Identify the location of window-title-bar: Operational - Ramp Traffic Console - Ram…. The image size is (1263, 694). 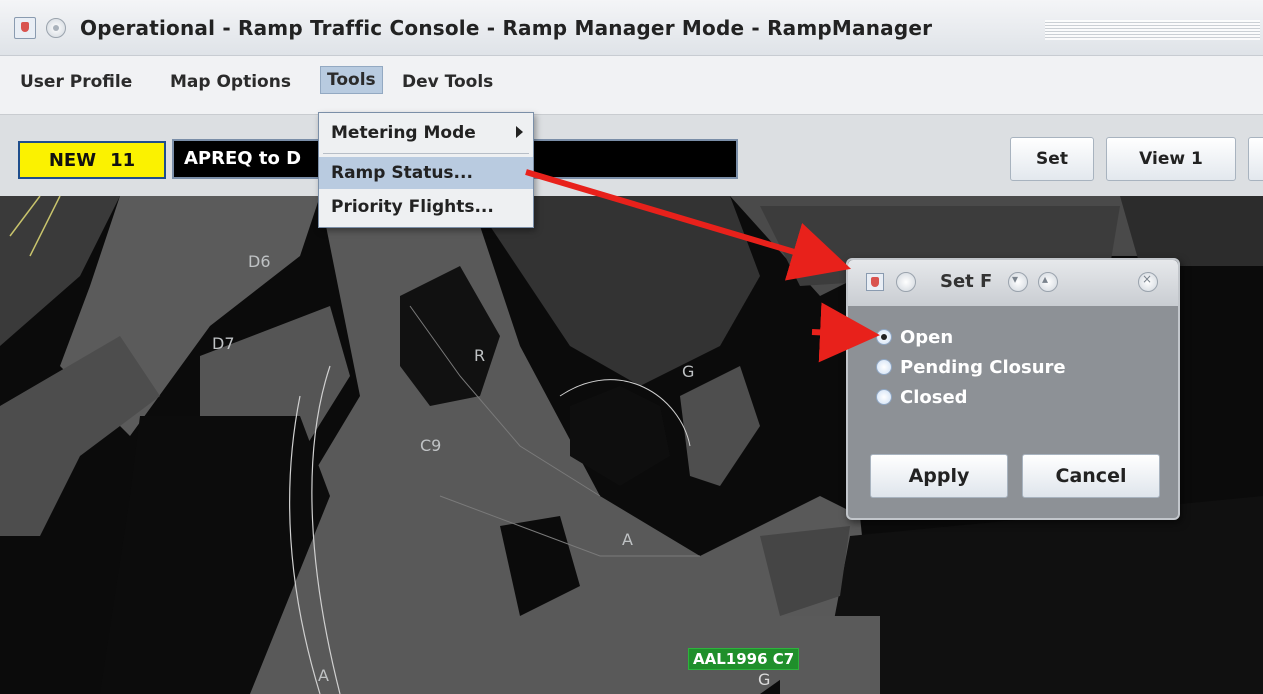
(631, 28).